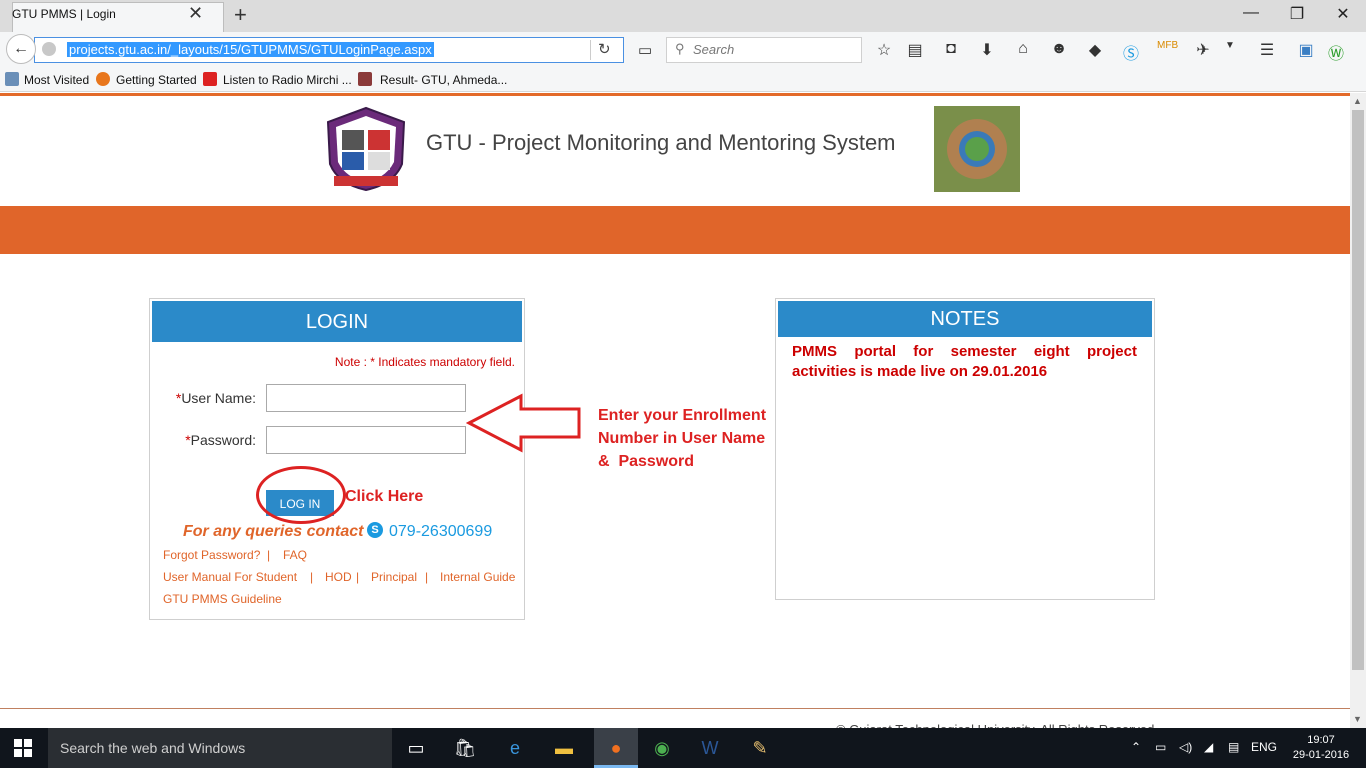  What do you see at coordinates (564, 748) in the screenshot?
I see `file-explorer-icon: ▬` at bounding box center [564, 748].